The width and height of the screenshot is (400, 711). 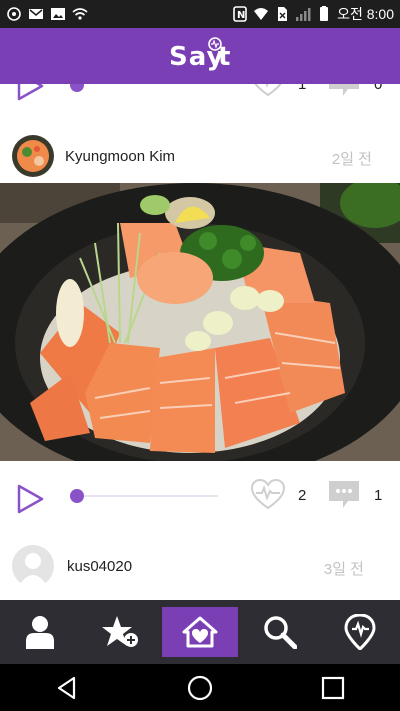 What do you see at coordinates (378, 88) in the screenshot?
I see `comment-count: 0` at bounding box center [378, 88].